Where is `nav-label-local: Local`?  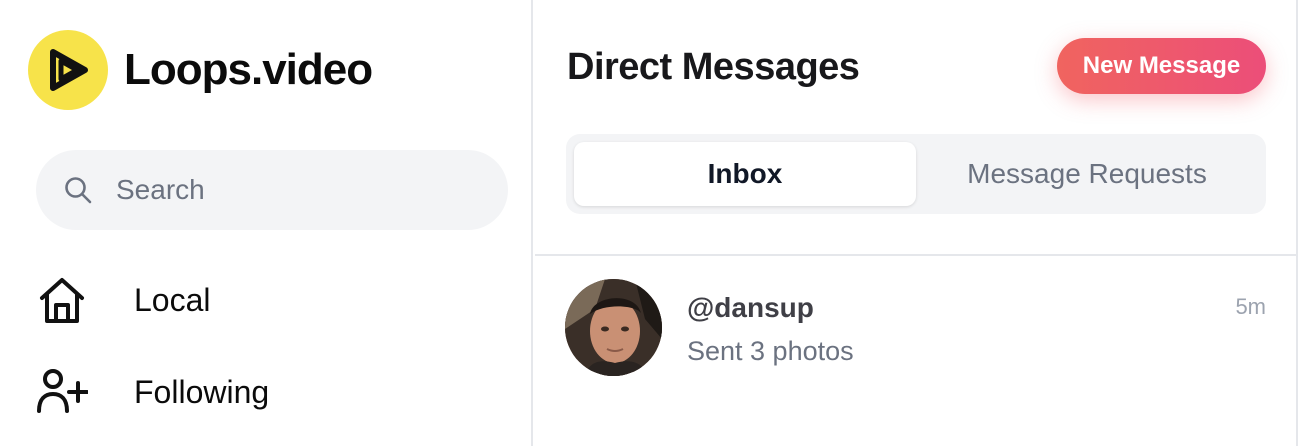
nav-label-local: Local is located at coordinates (172, 299).